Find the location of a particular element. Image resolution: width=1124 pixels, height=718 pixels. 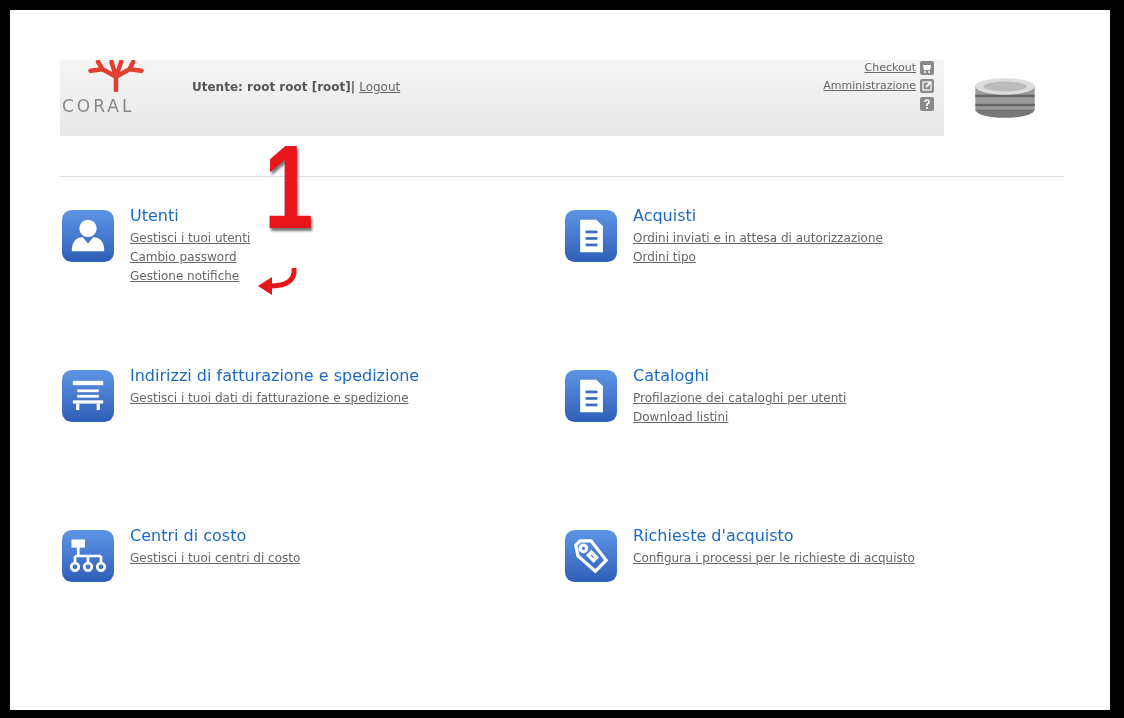

coral-logo-icon is located at coordinates (116, 76).